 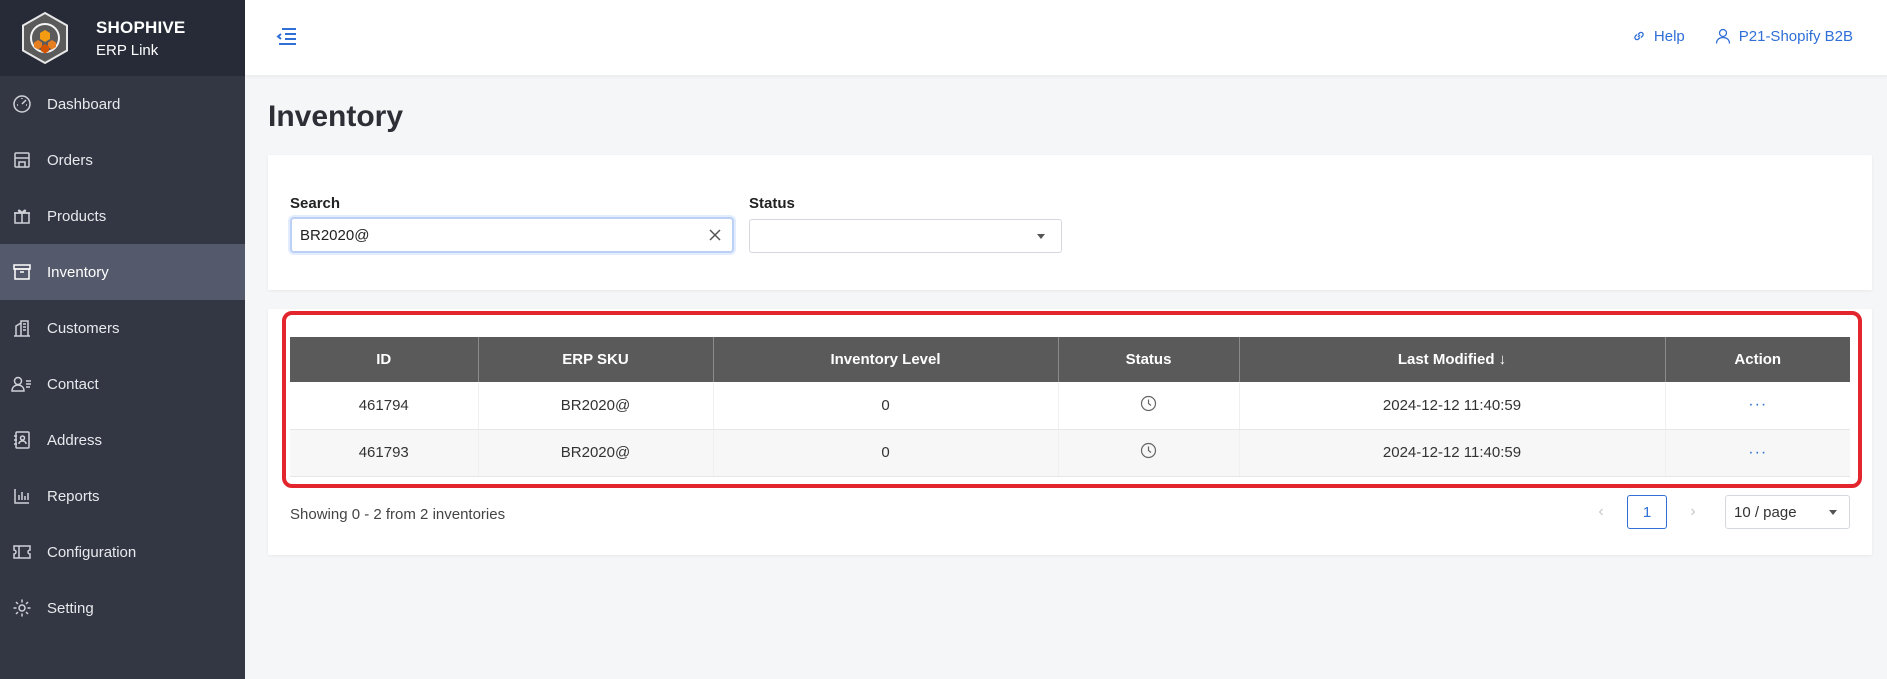 I want to click on sidebar-item-label: Dashboard, so click(x=84, y=104).